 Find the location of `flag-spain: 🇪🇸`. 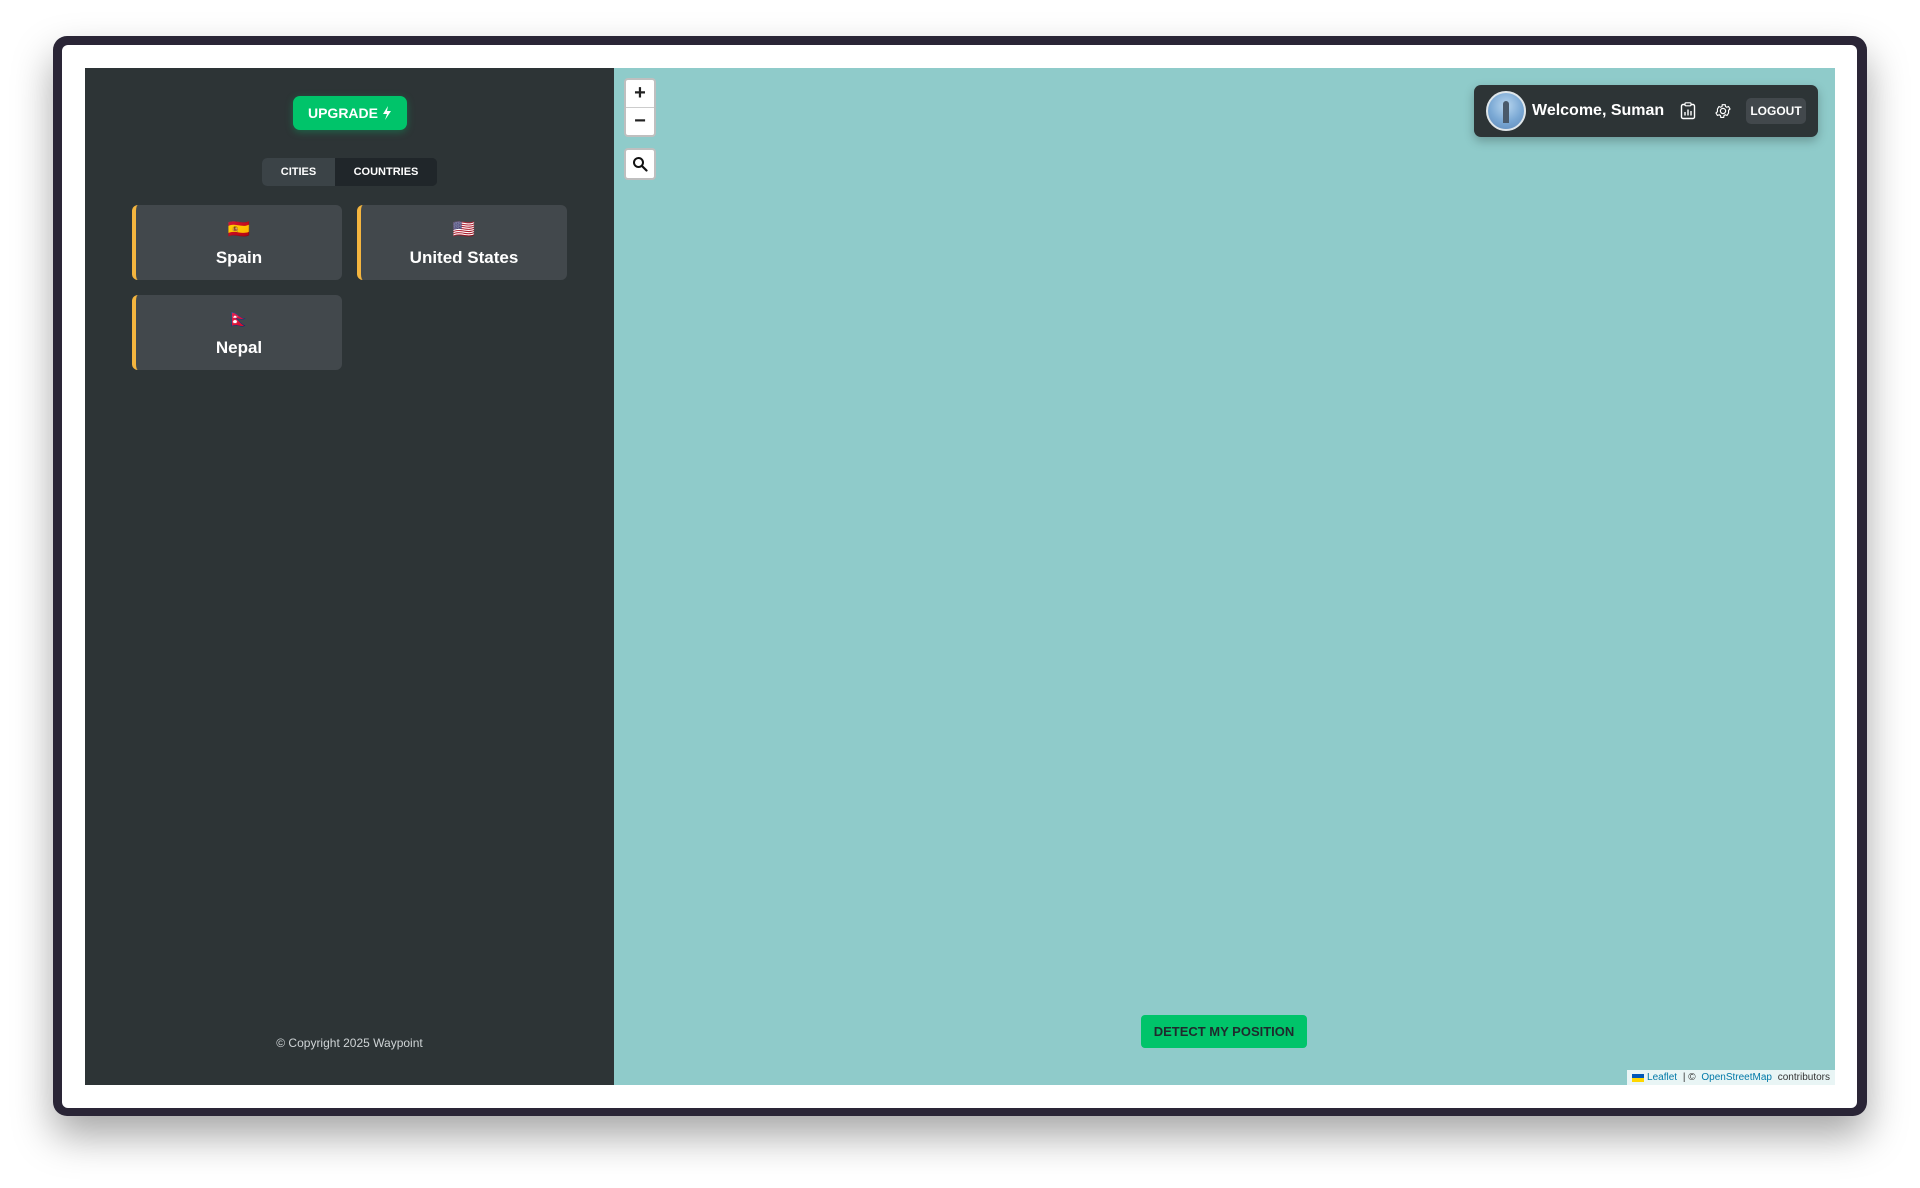

flag-spain: 🇪🇸 is located at coordinates (239, 228).